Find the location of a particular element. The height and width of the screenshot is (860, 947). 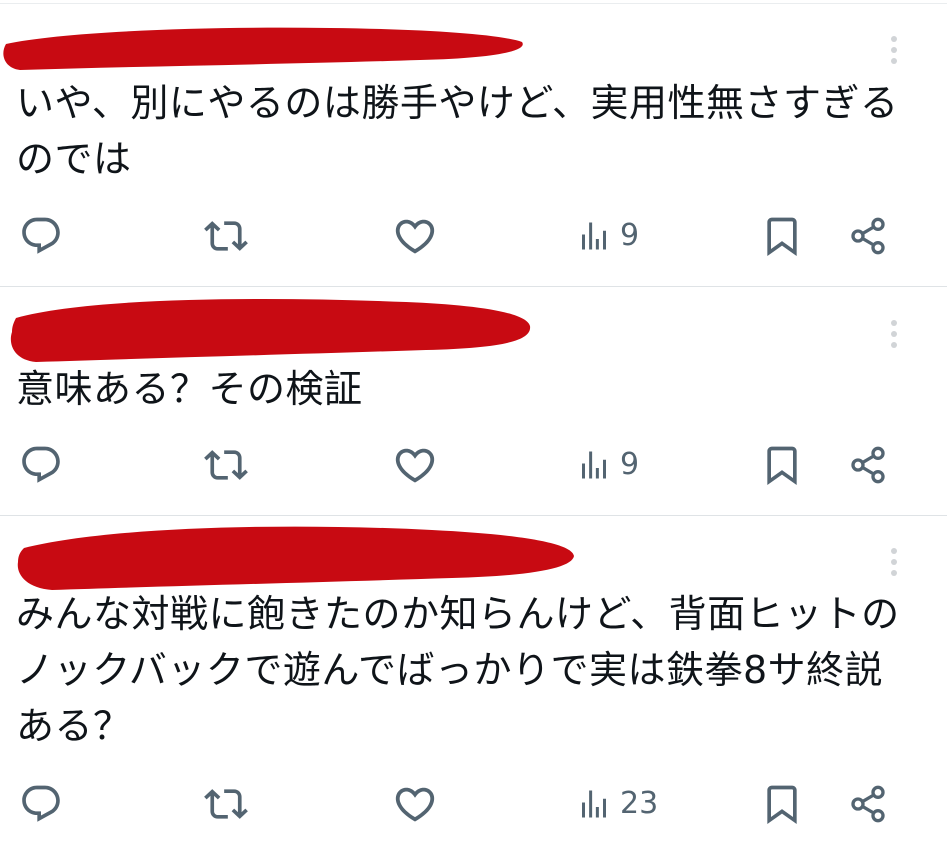

action-bar: 23 is located at coordinates (473, 804).